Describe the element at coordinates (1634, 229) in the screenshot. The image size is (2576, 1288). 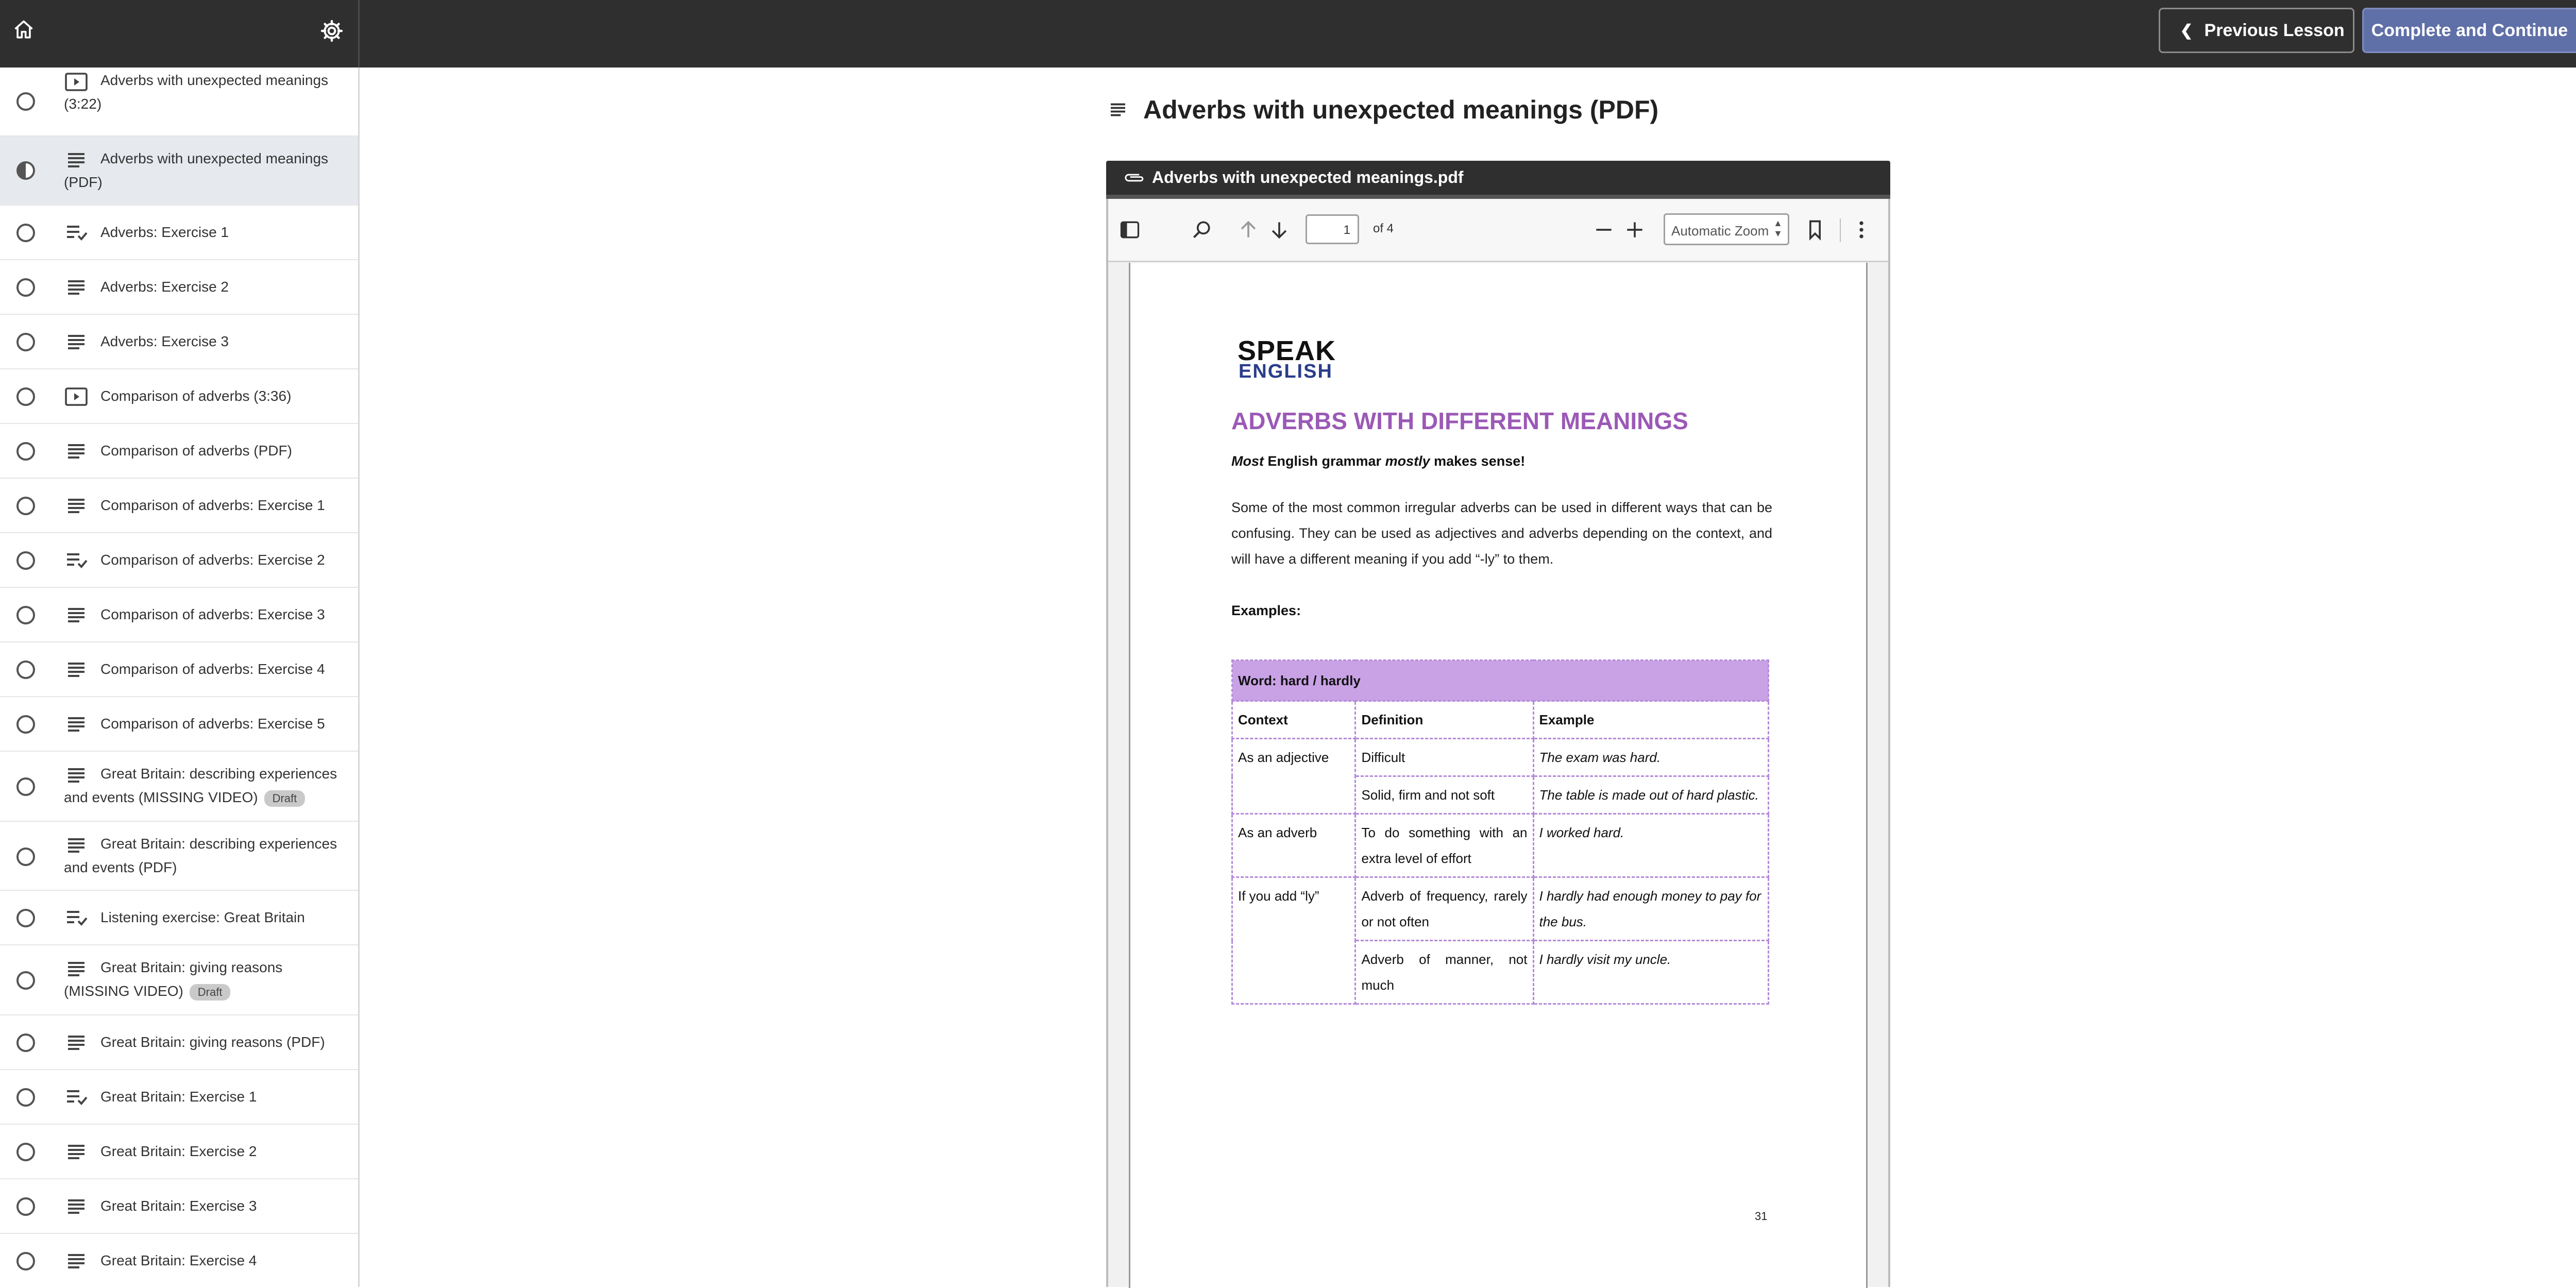
I see `zoom-in-icon` at that location.